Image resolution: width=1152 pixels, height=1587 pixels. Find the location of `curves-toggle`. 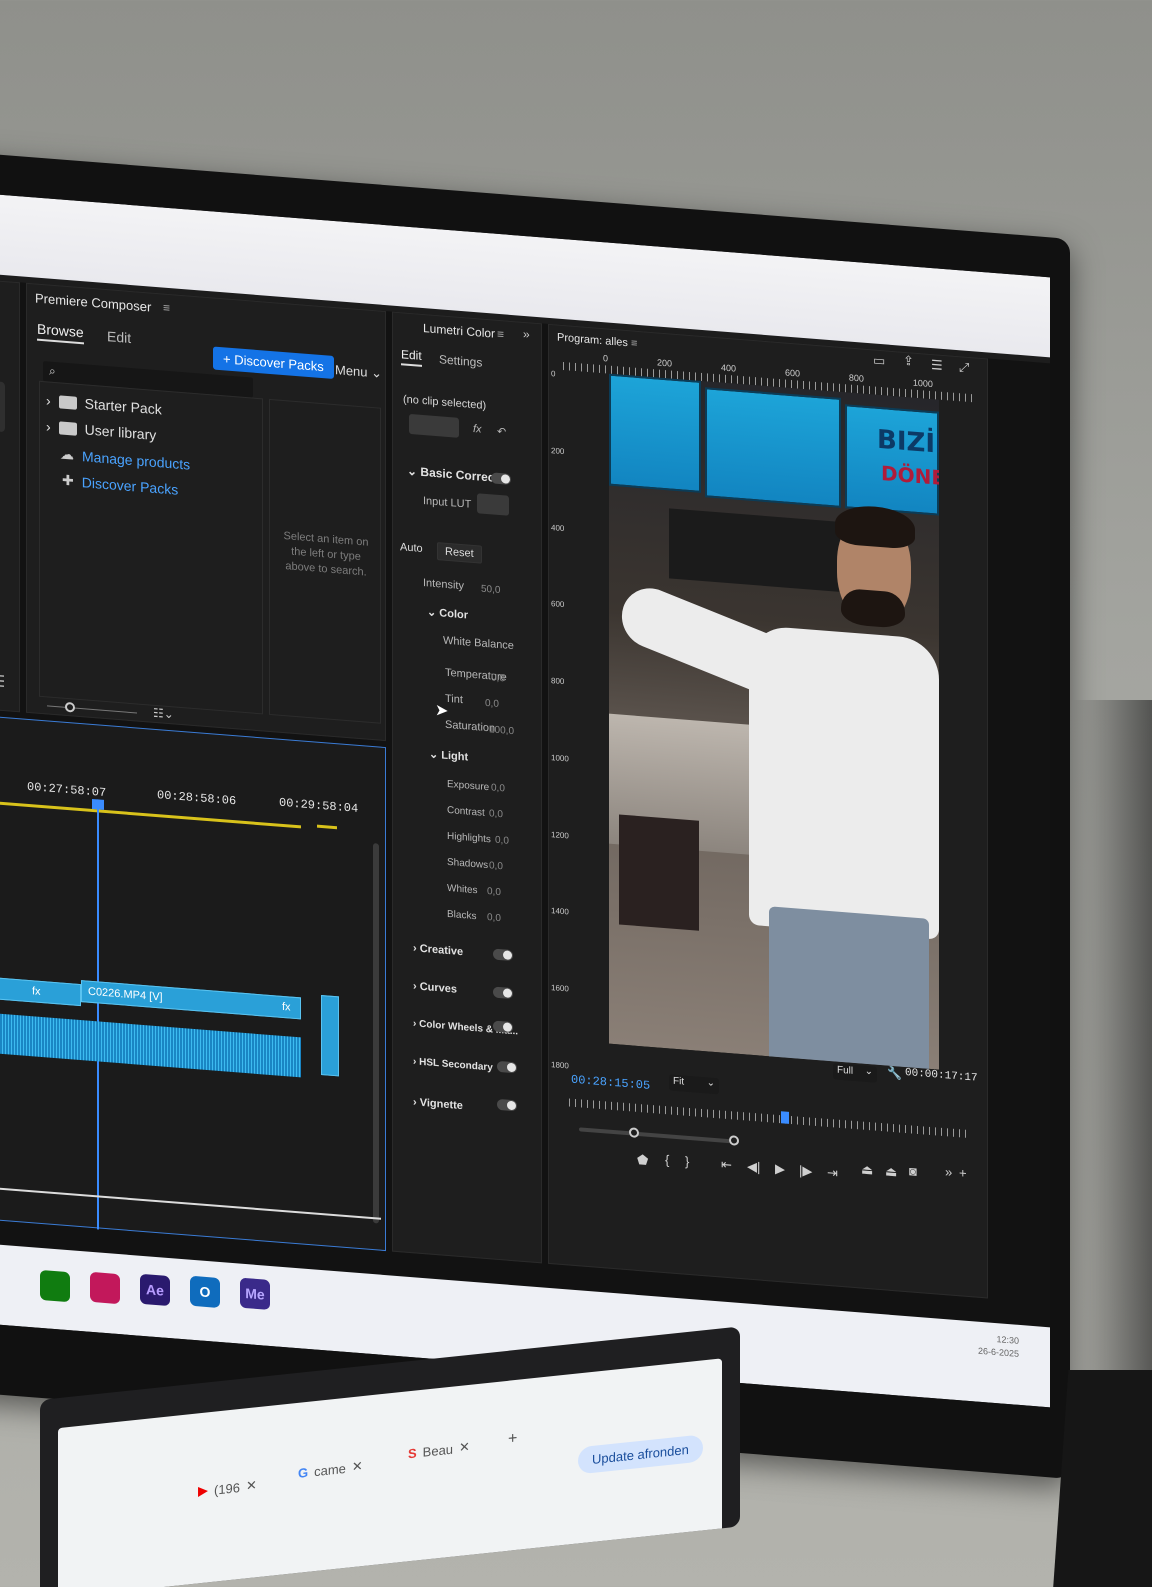

curves-toggle is located at coordinates (503, 993).